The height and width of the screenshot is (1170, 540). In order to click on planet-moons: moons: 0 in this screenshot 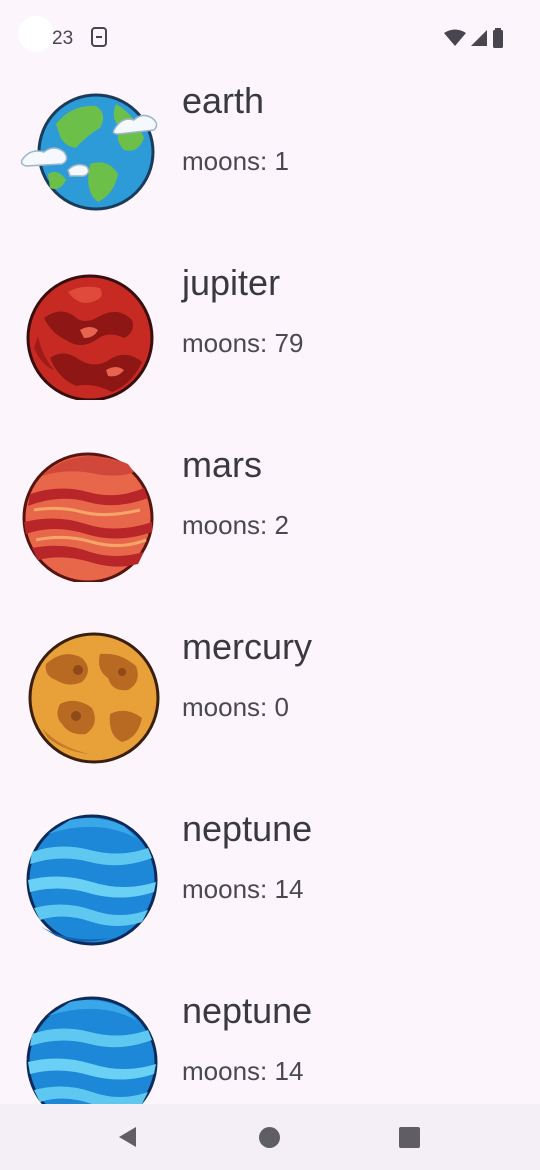, I will do `click(235, 707)`.